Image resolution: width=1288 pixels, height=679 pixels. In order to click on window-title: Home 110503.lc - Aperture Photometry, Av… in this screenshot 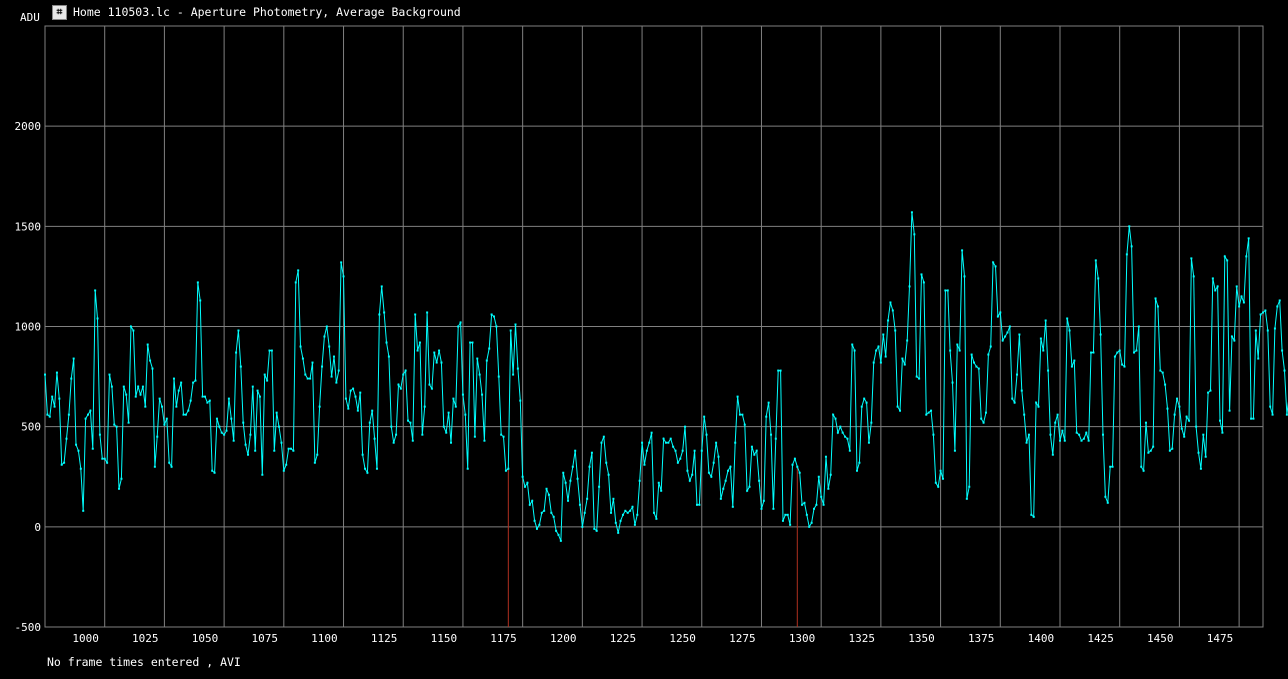, I will do `click(267, 12)`.